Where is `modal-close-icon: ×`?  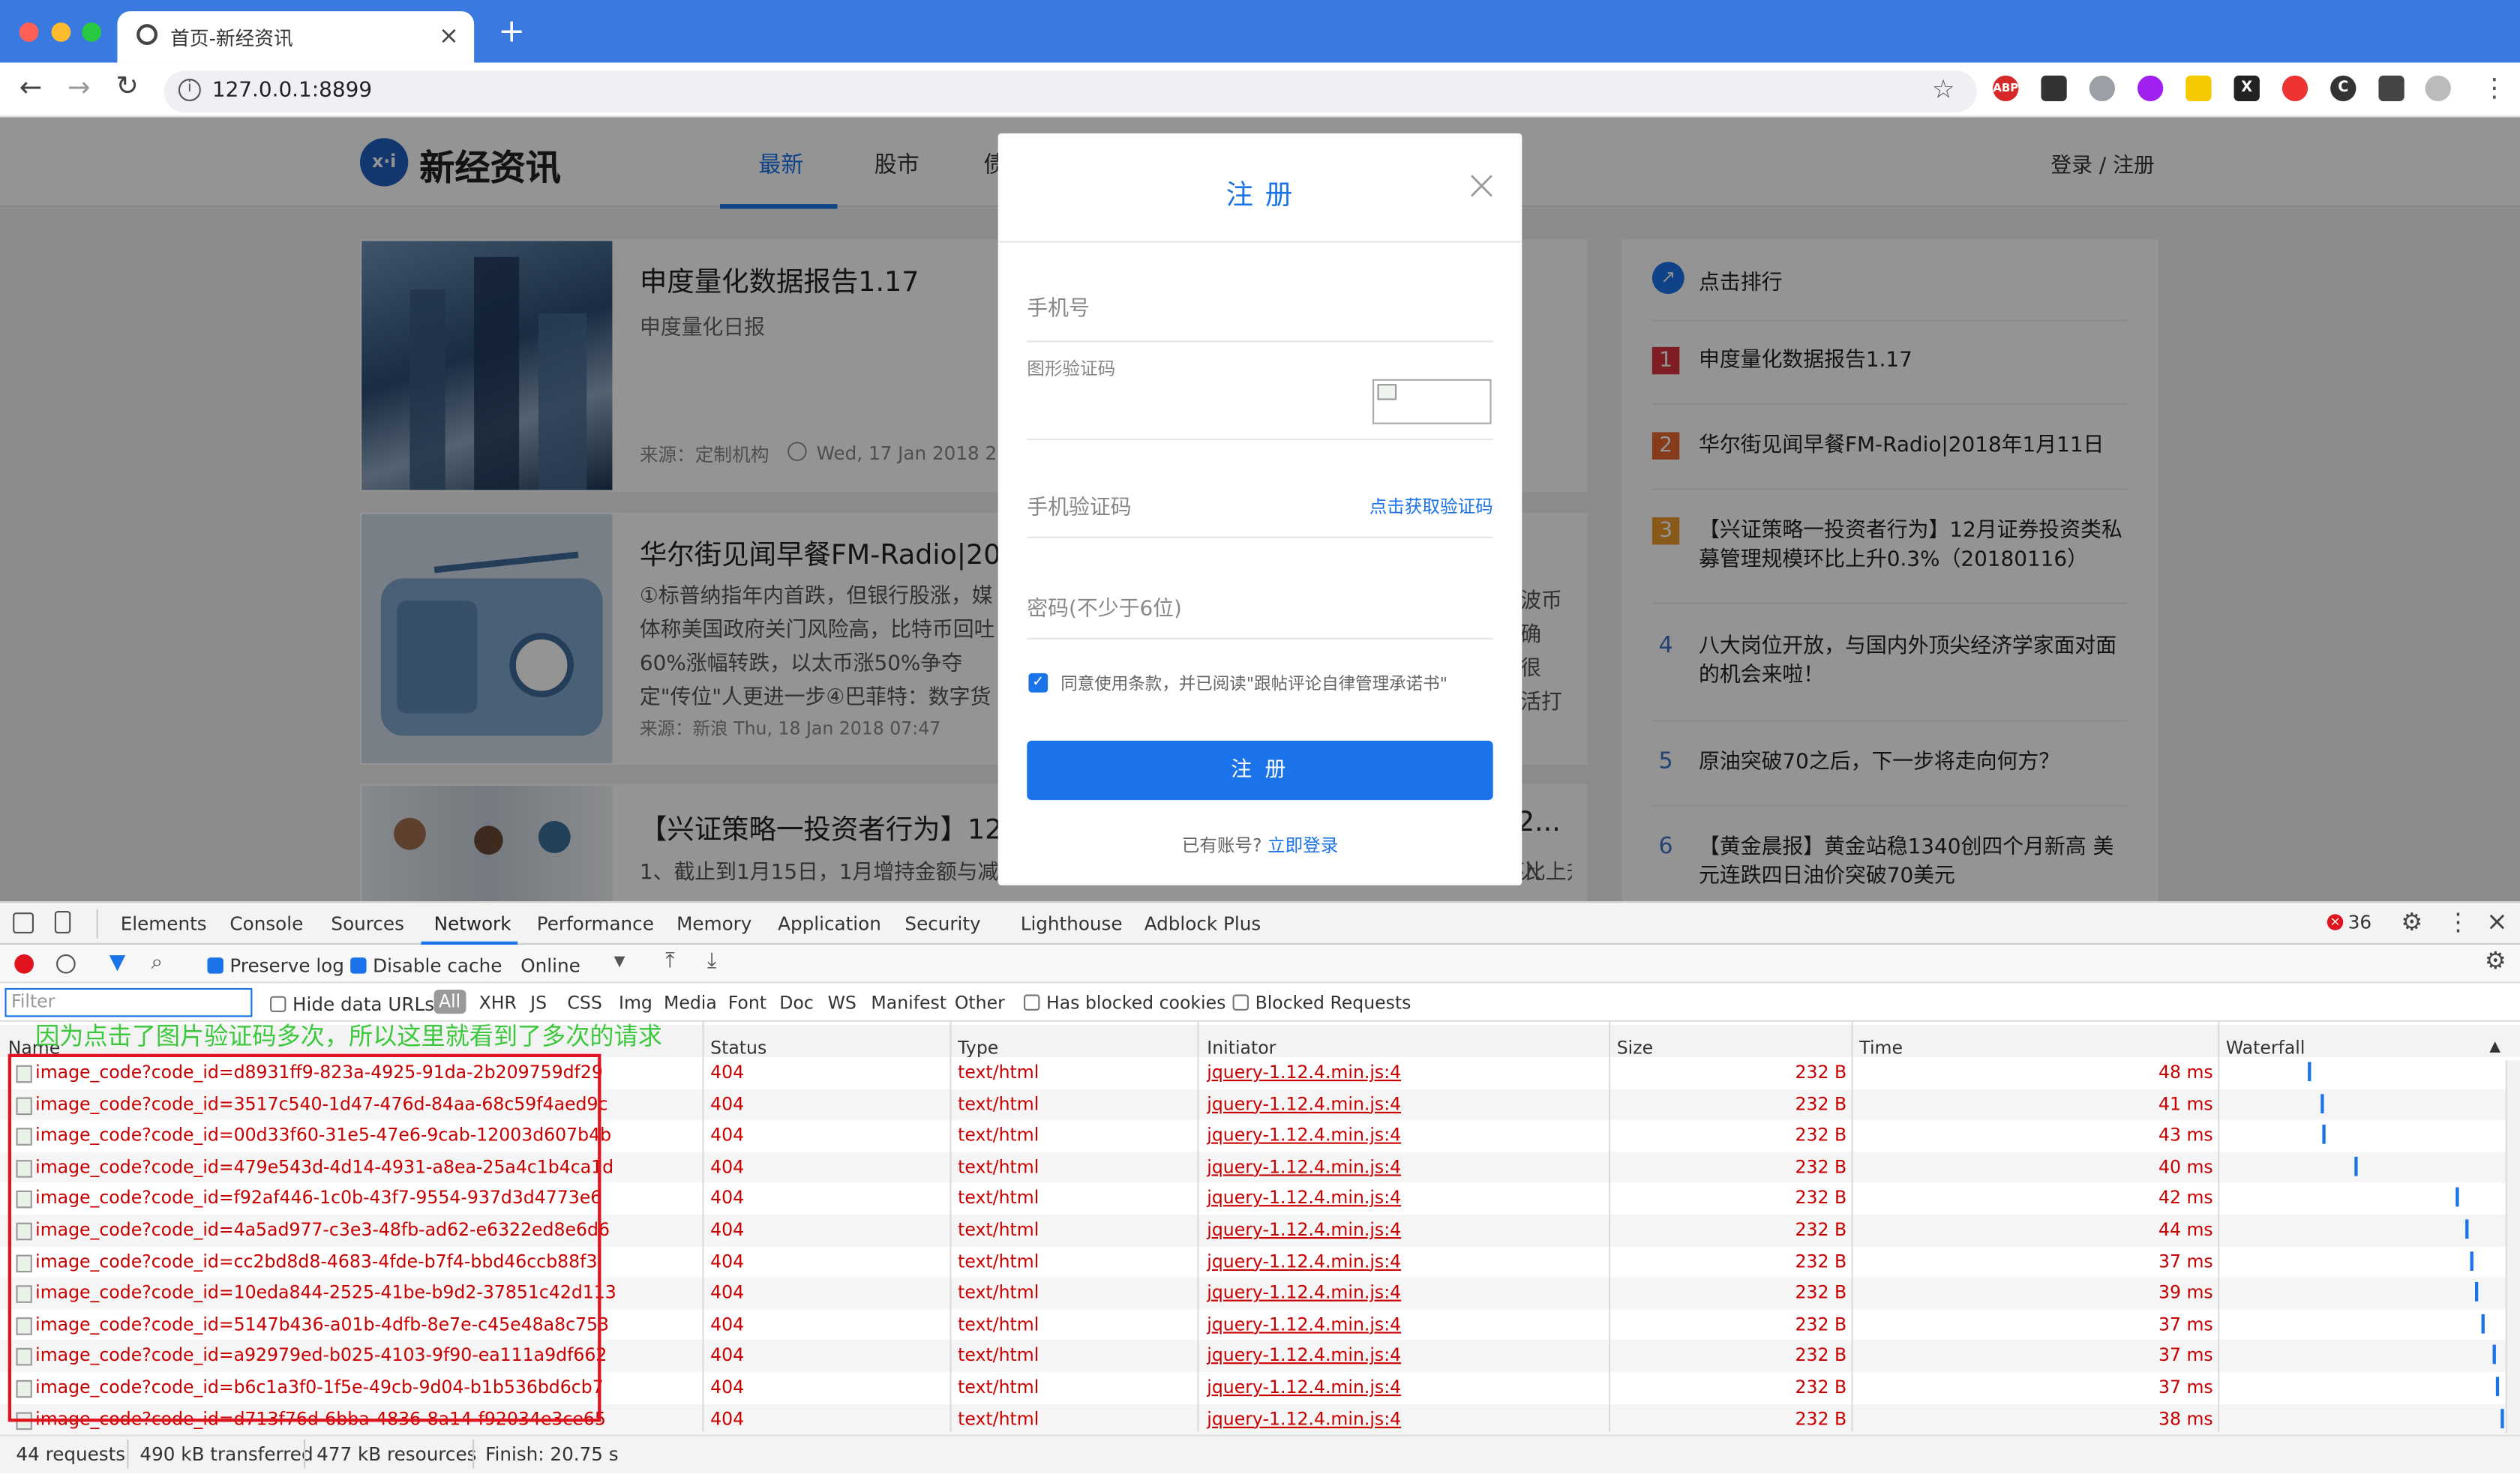 modal-close-icon: × is located at coordinates (1481, 187).